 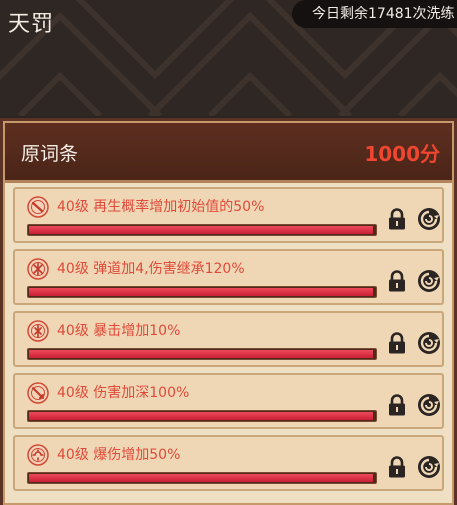 What do you see at coordinates (161, 207) in the screenshot?
I see `affix-text: 40级 再生概率增加初始值的50%` at bounding box center [161, 207].